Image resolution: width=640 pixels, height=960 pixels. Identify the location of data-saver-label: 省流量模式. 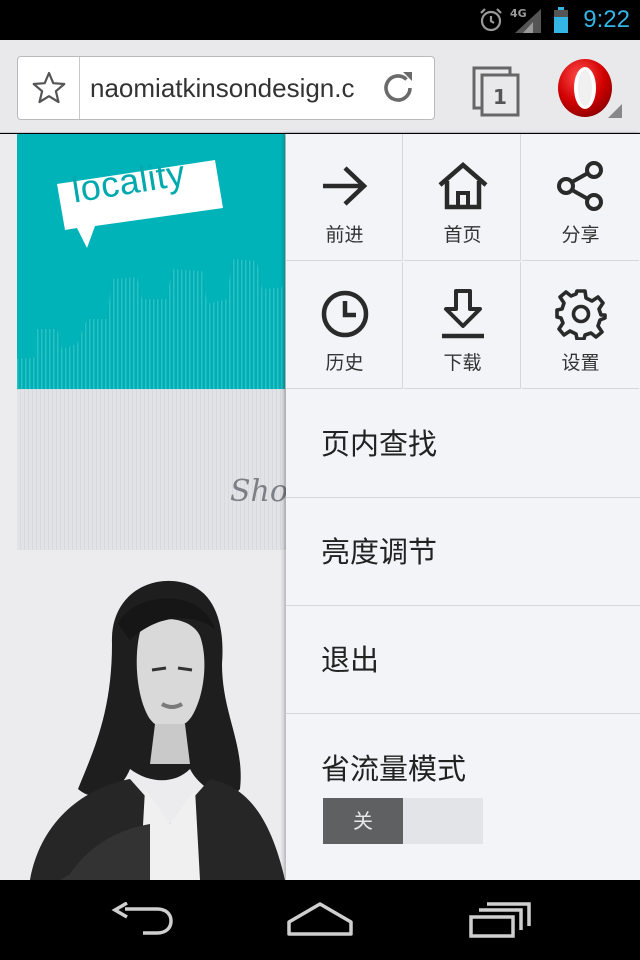
(394, 769).